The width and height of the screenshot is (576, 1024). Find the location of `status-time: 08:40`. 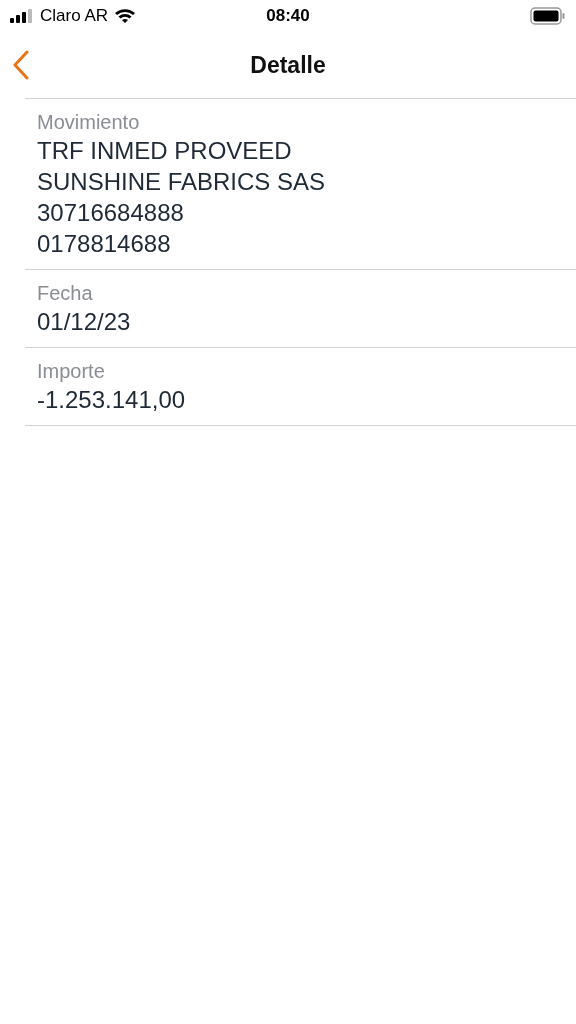

status-time: 08:40 is located at coordinates (288, 16).